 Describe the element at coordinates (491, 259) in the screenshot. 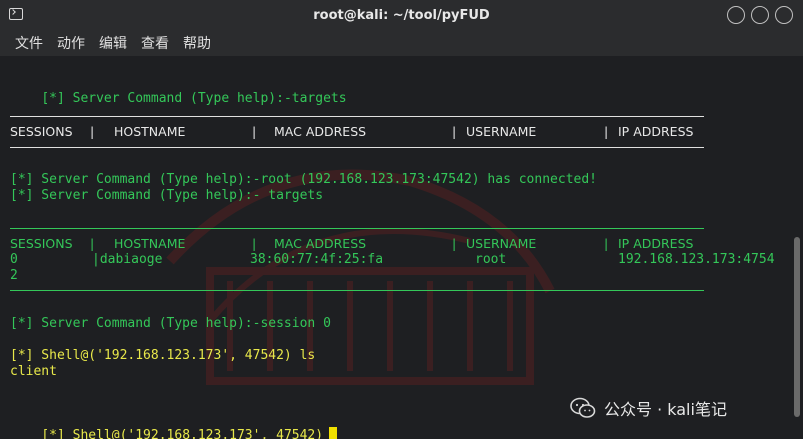

I see `cell-username: root` at that location.